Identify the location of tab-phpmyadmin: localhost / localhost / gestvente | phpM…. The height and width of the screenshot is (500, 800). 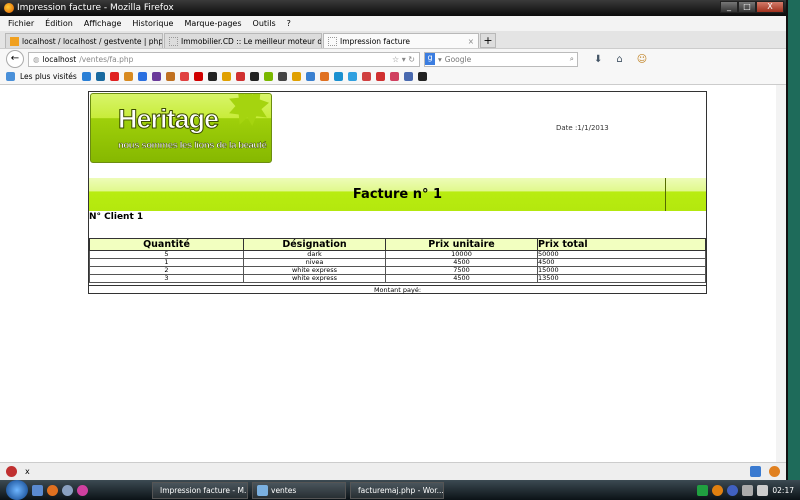
(84, 40).